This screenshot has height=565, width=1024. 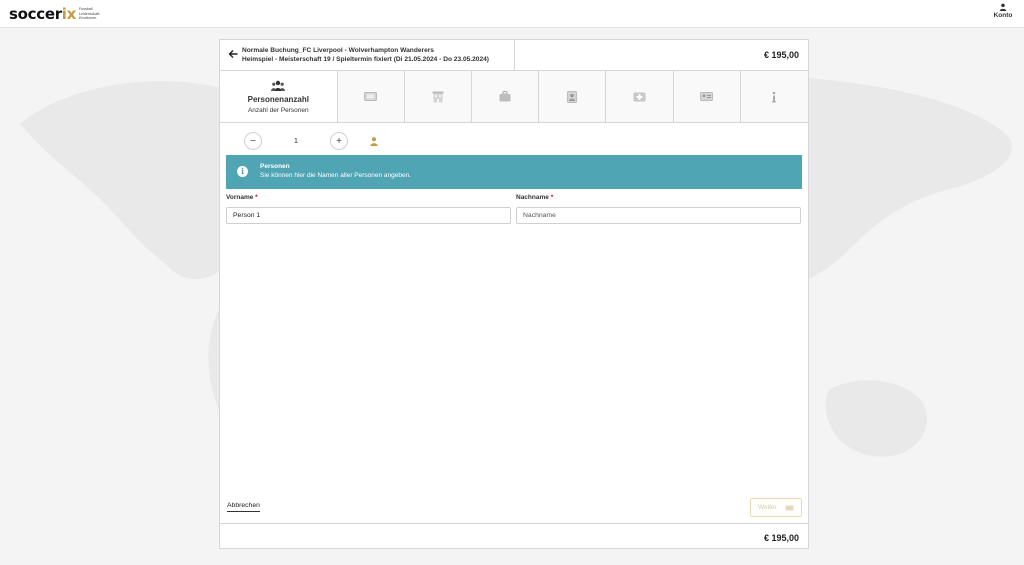 I want to click on step-navigation: Personenanzahl Anzahl der Personen, so click(x=514, y=97).